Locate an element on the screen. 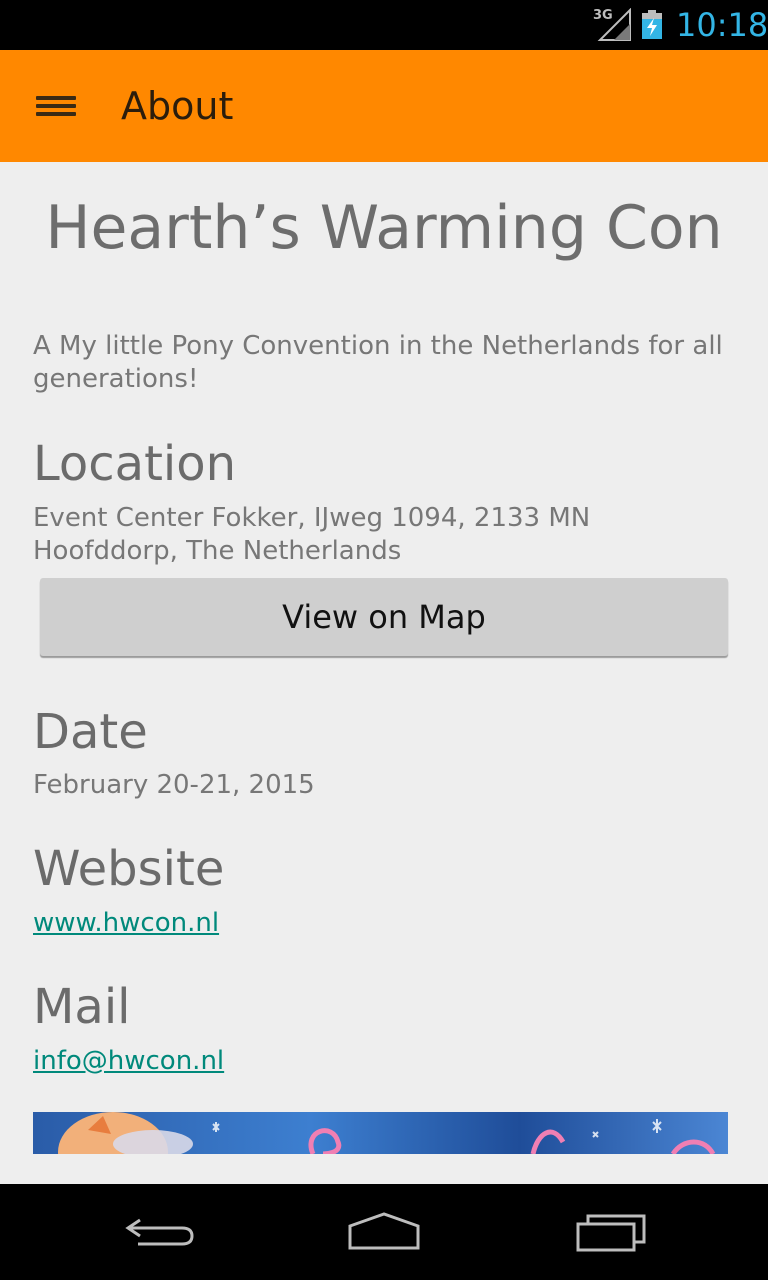 This screenshot has height=1280, width=768. view-on-map-button: View on Map is located at coordinates (384, 617).